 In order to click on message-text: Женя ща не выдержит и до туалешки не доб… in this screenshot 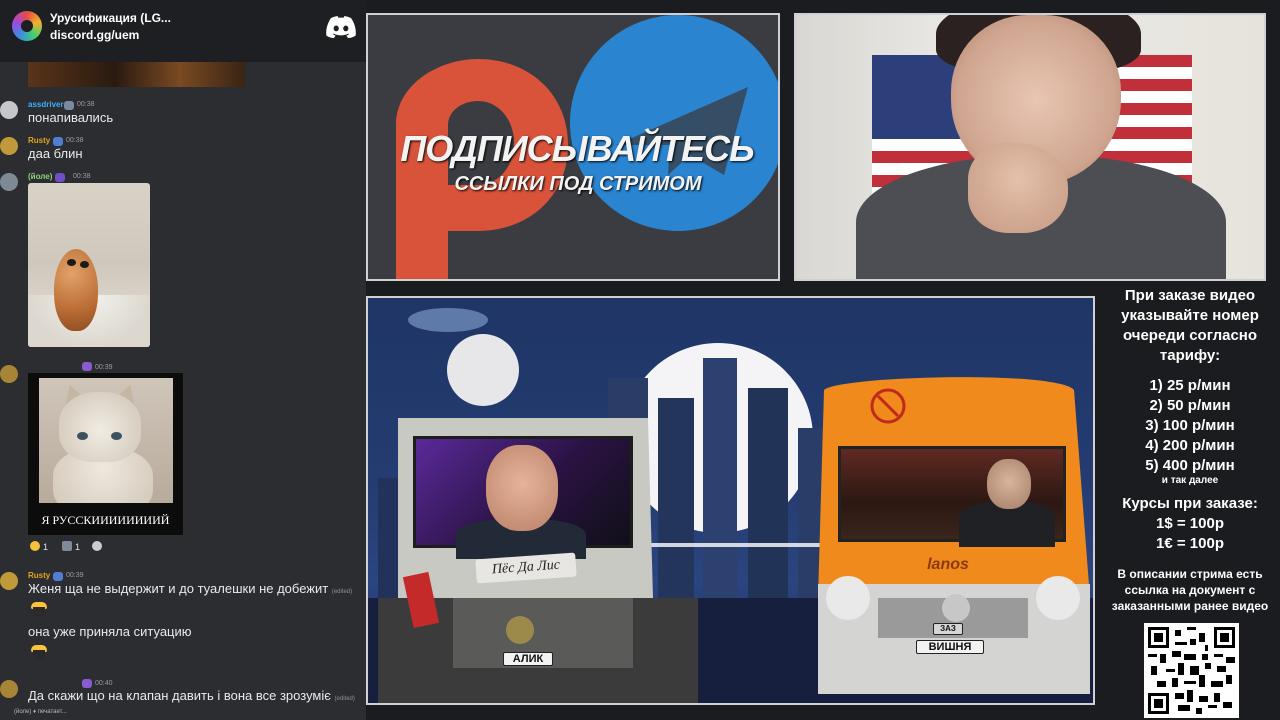, I will do `click(190, 588)`.